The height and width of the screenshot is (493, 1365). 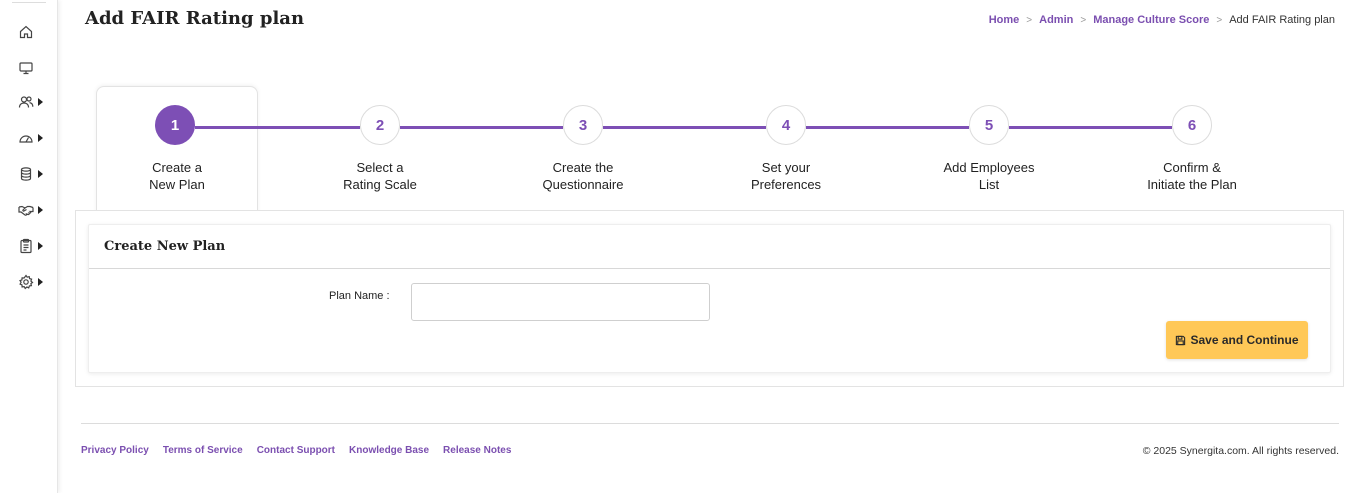 What do you see at coordinates (26, 174) in the screenshot?
I see `database-icon` at bounding box center [26, 174].